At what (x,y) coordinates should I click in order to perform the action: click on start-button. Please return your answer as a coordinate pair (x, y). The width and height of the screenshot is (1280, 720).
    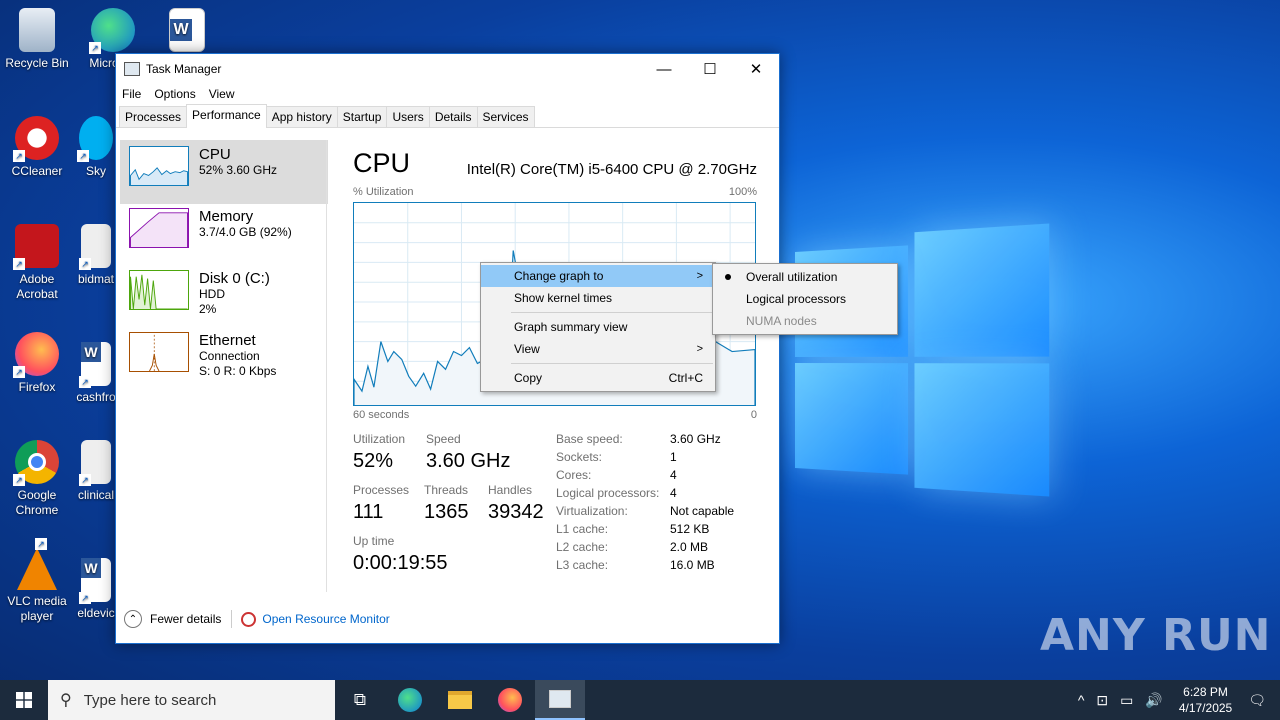
    Looking at the image, I should click on (24, 700).